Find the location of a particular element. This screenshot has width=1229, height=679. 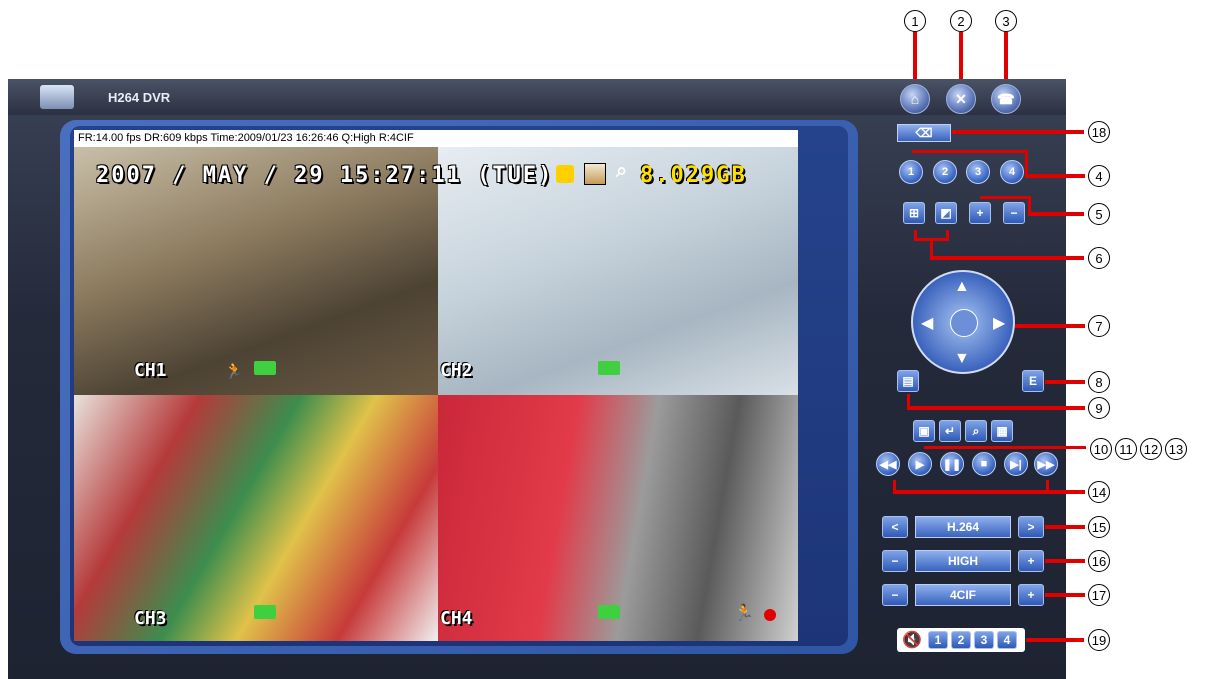

callout-6: 6 is located at coordinates (1099, 258).